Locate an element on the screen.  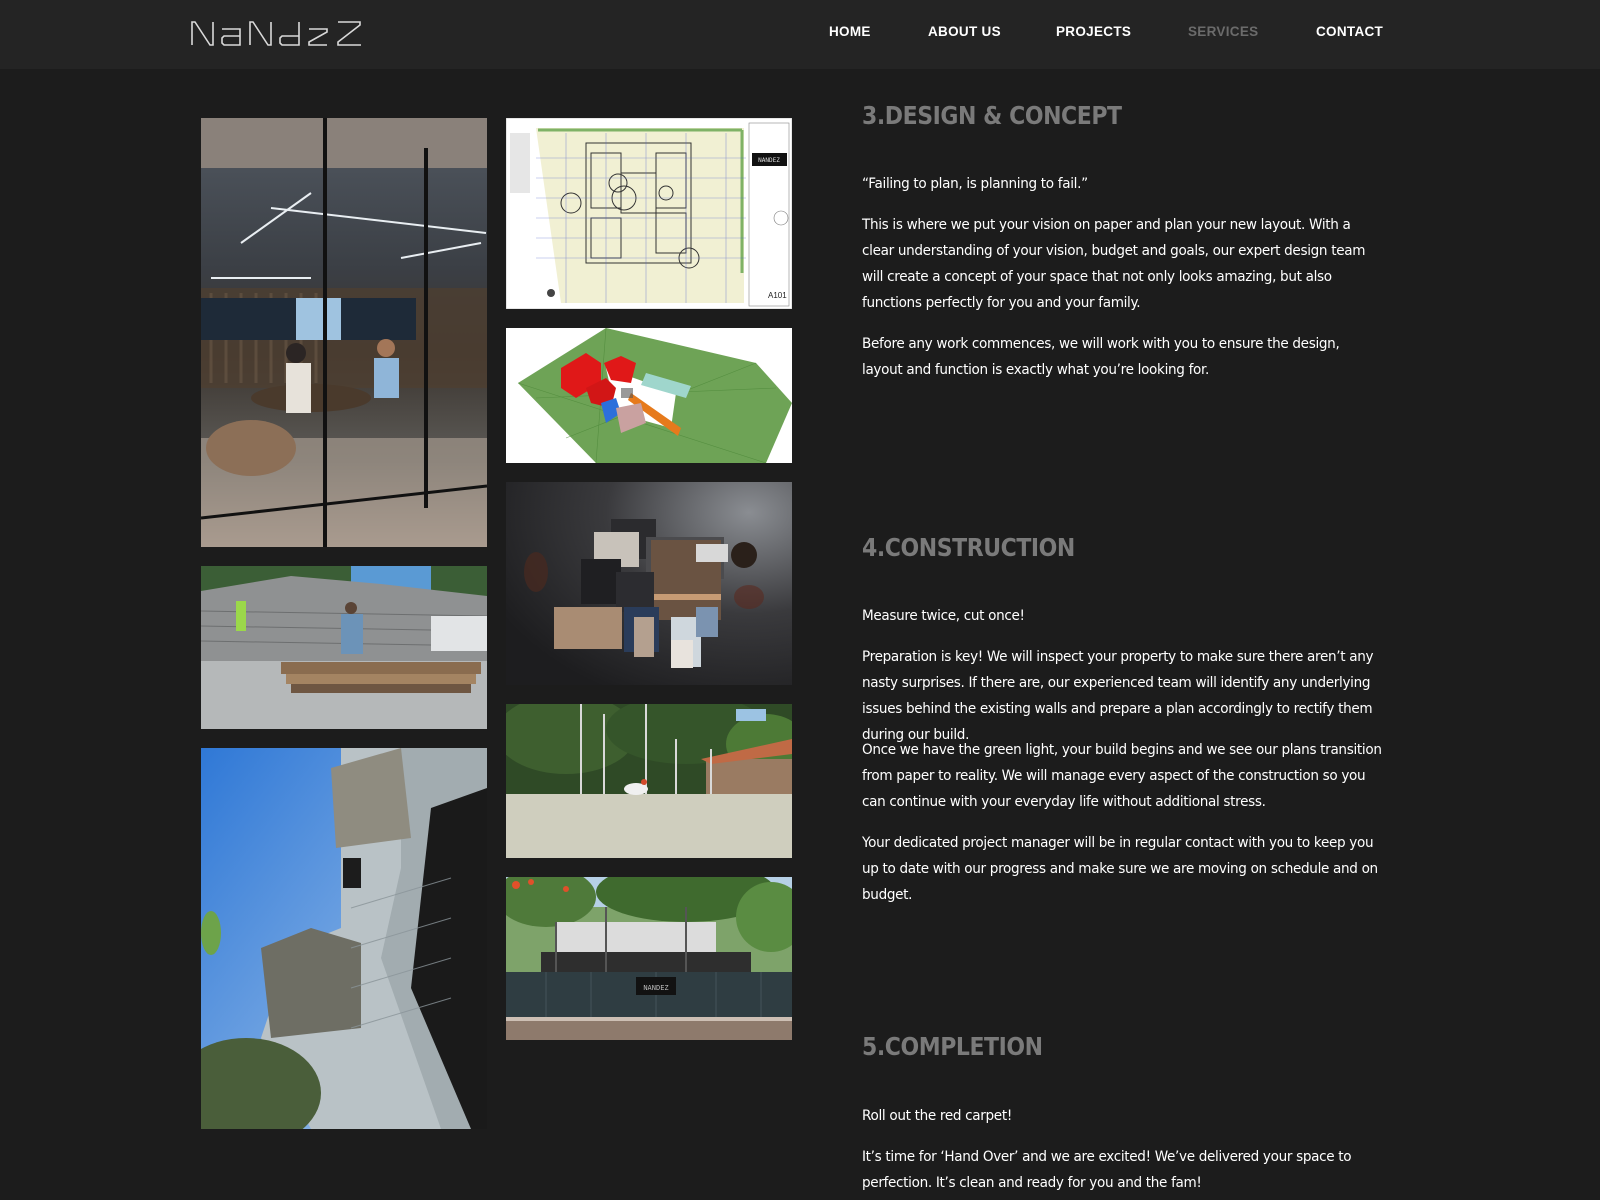
construction-lumber-photo is located at coordinates (344, 647).